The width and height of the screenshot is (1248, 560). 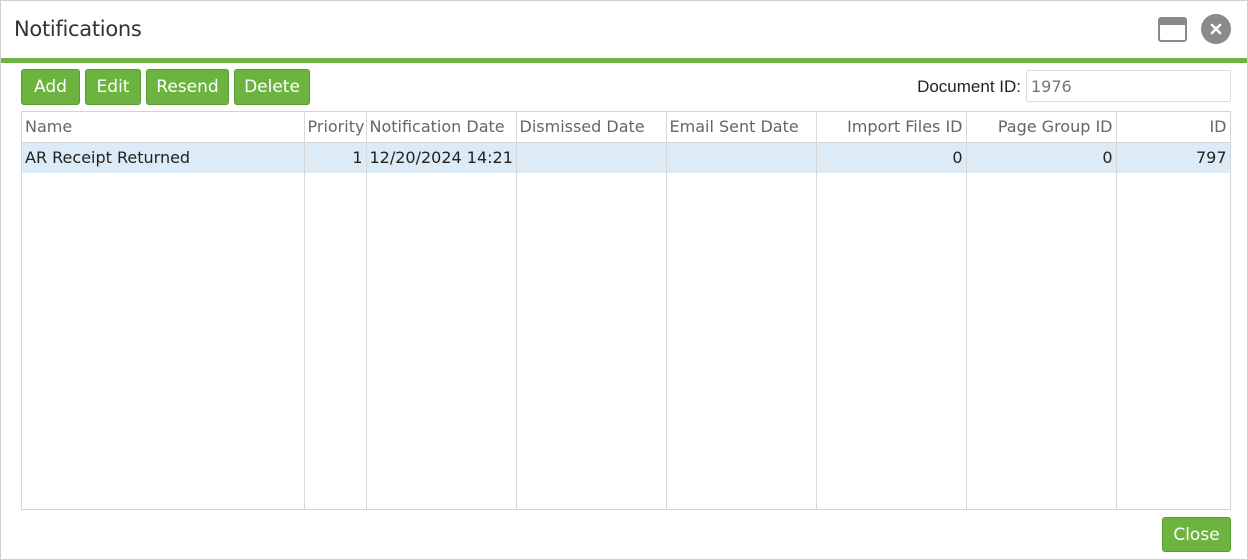 I want to click on column-header-dismissed-date: Dismissed Date, so click(x=591, y=127).